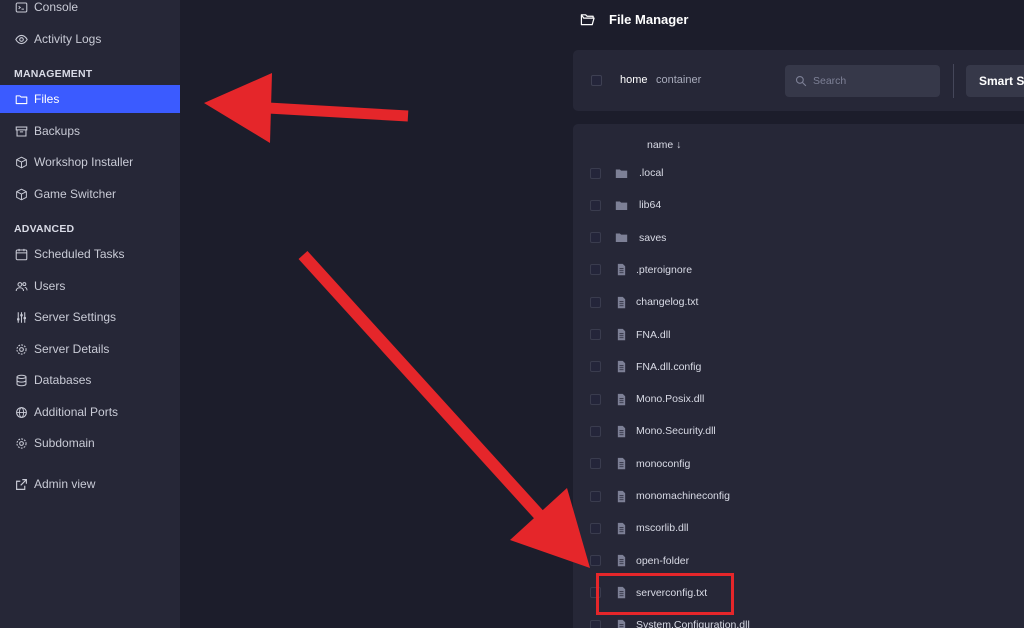 The width and height of the screenshot is (1024, 628). I want to click on file-row: lib64, so click(798, 205).